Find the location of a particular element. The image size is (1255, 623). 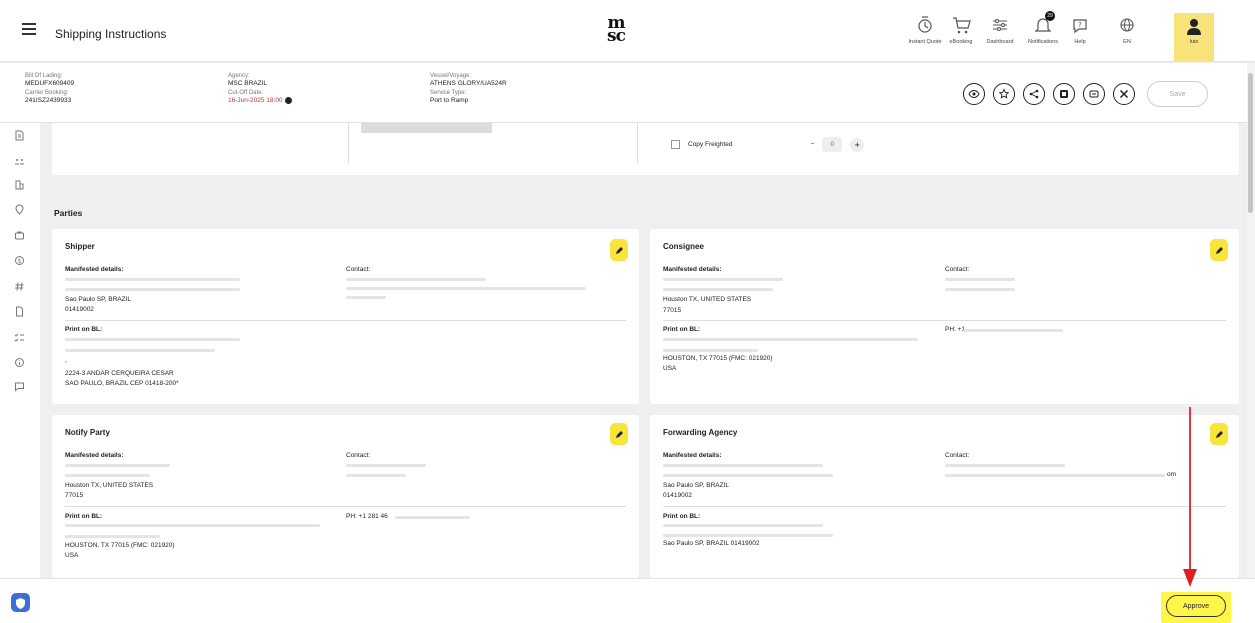

card-title: Consignee is located at coordinates (683, 246).